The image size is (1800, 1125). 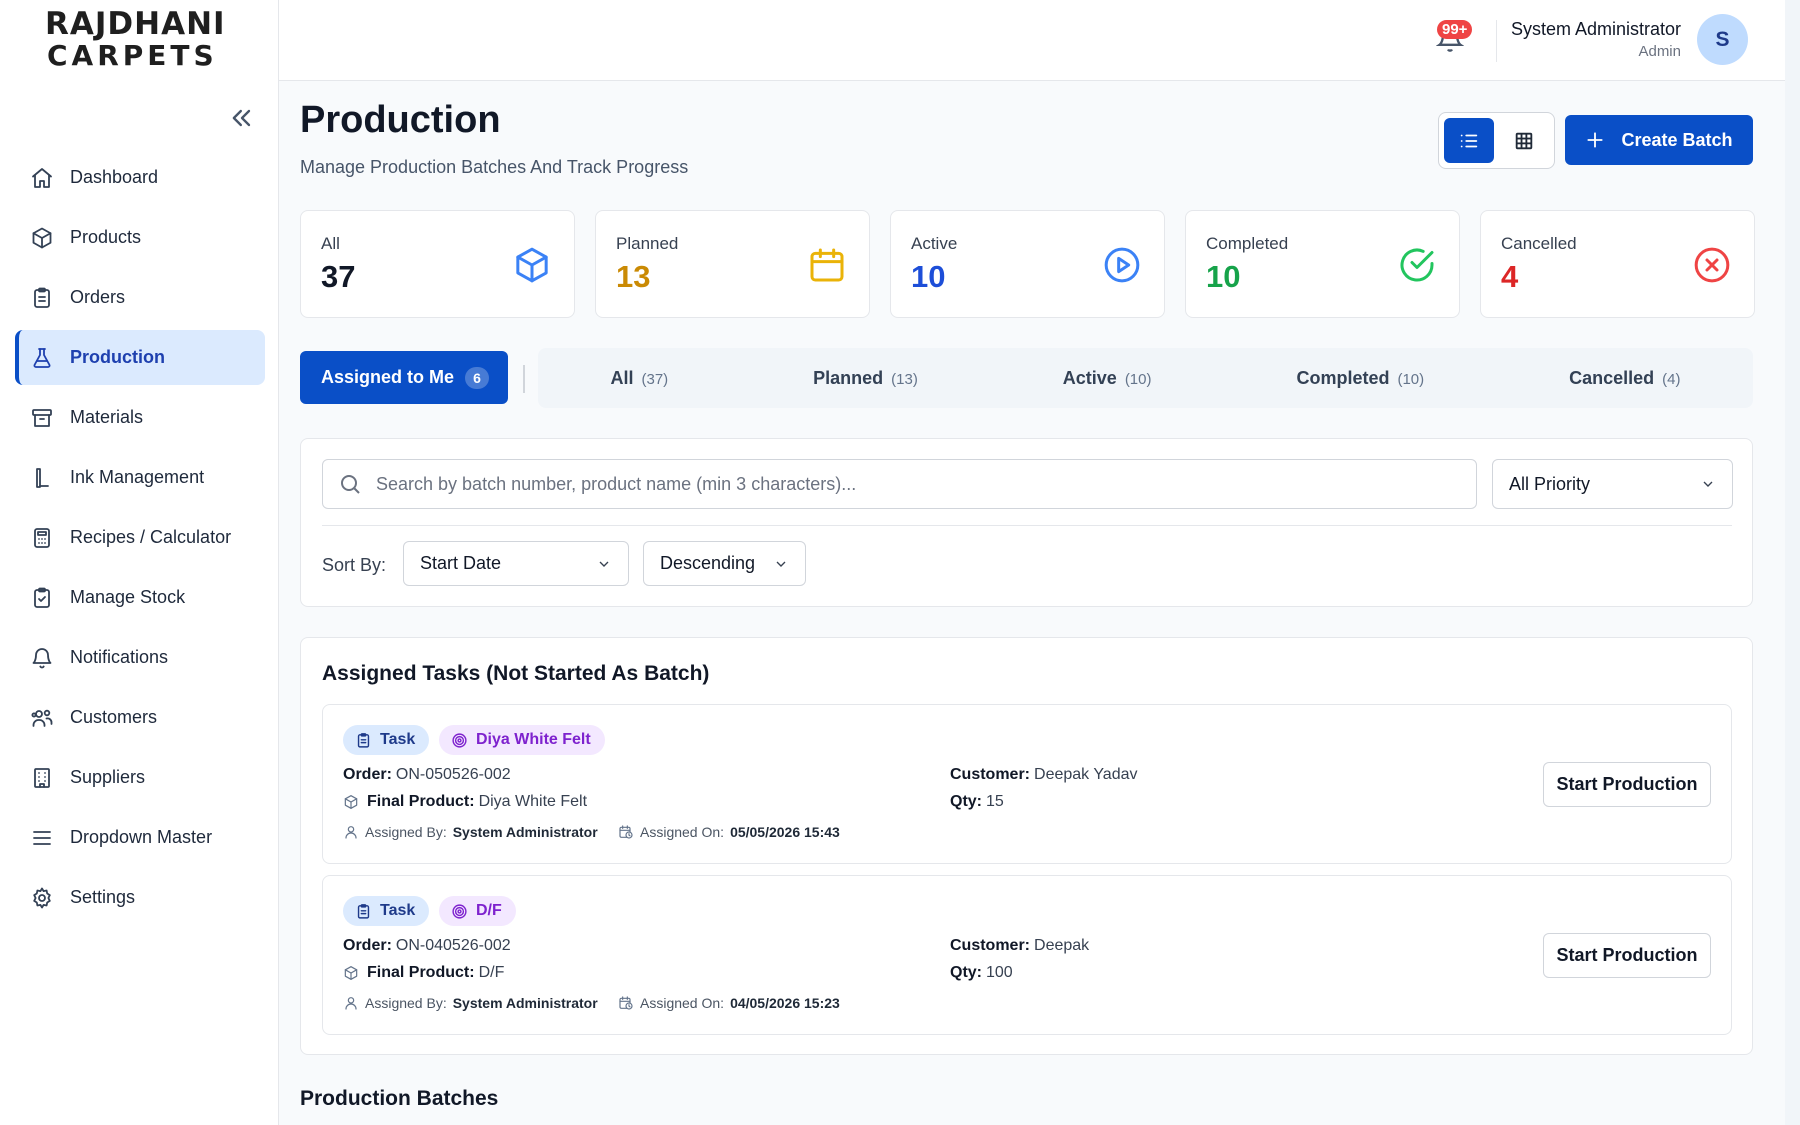 What do you see at coordinates (351, 973) in the screenshot?
I see `box-icon` at bounding box center [351, 973].